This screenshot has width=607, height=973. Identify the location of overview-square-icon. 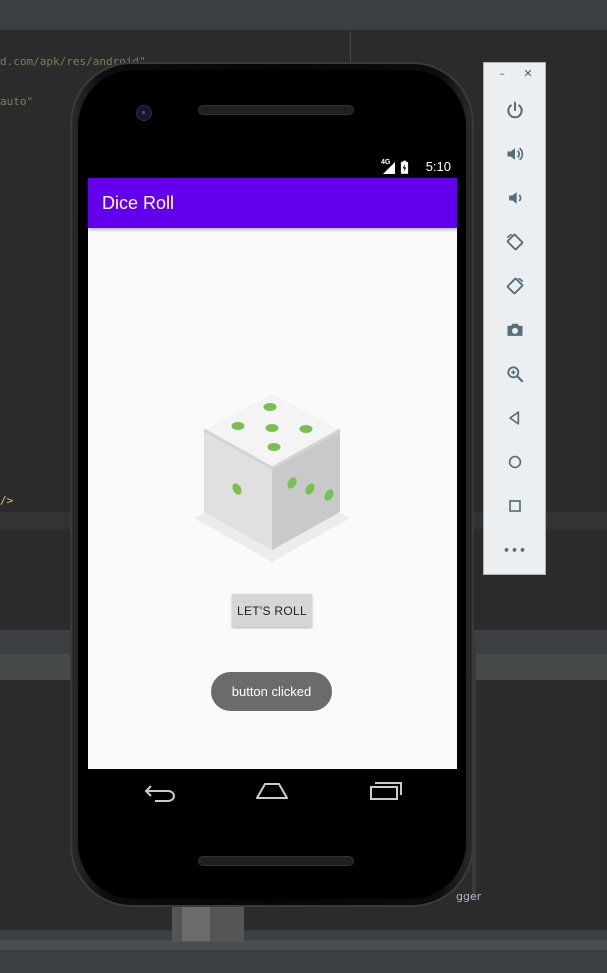
(515, 506).